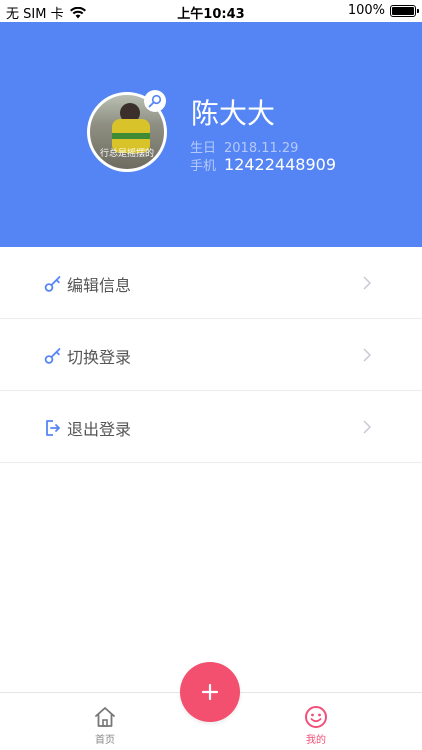  I want to click on smiley-icon, so click(316, 717).